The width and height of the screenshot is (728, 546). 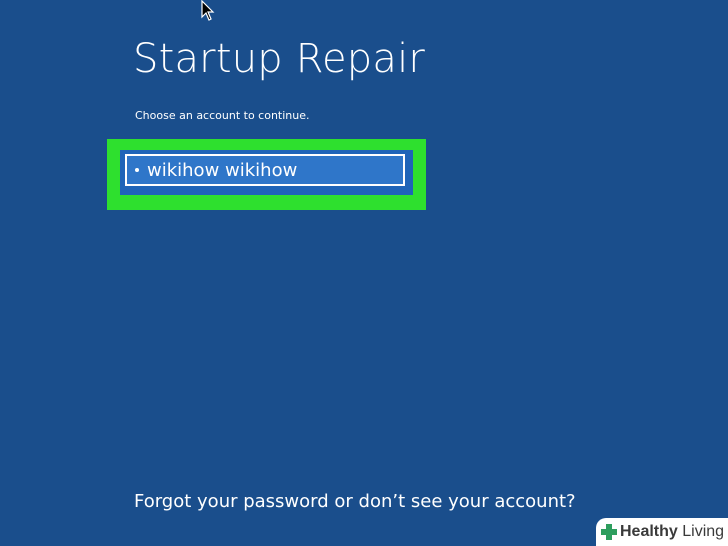 I want to click on watermark-brand-regular: Living, so click(x=701, y=531).